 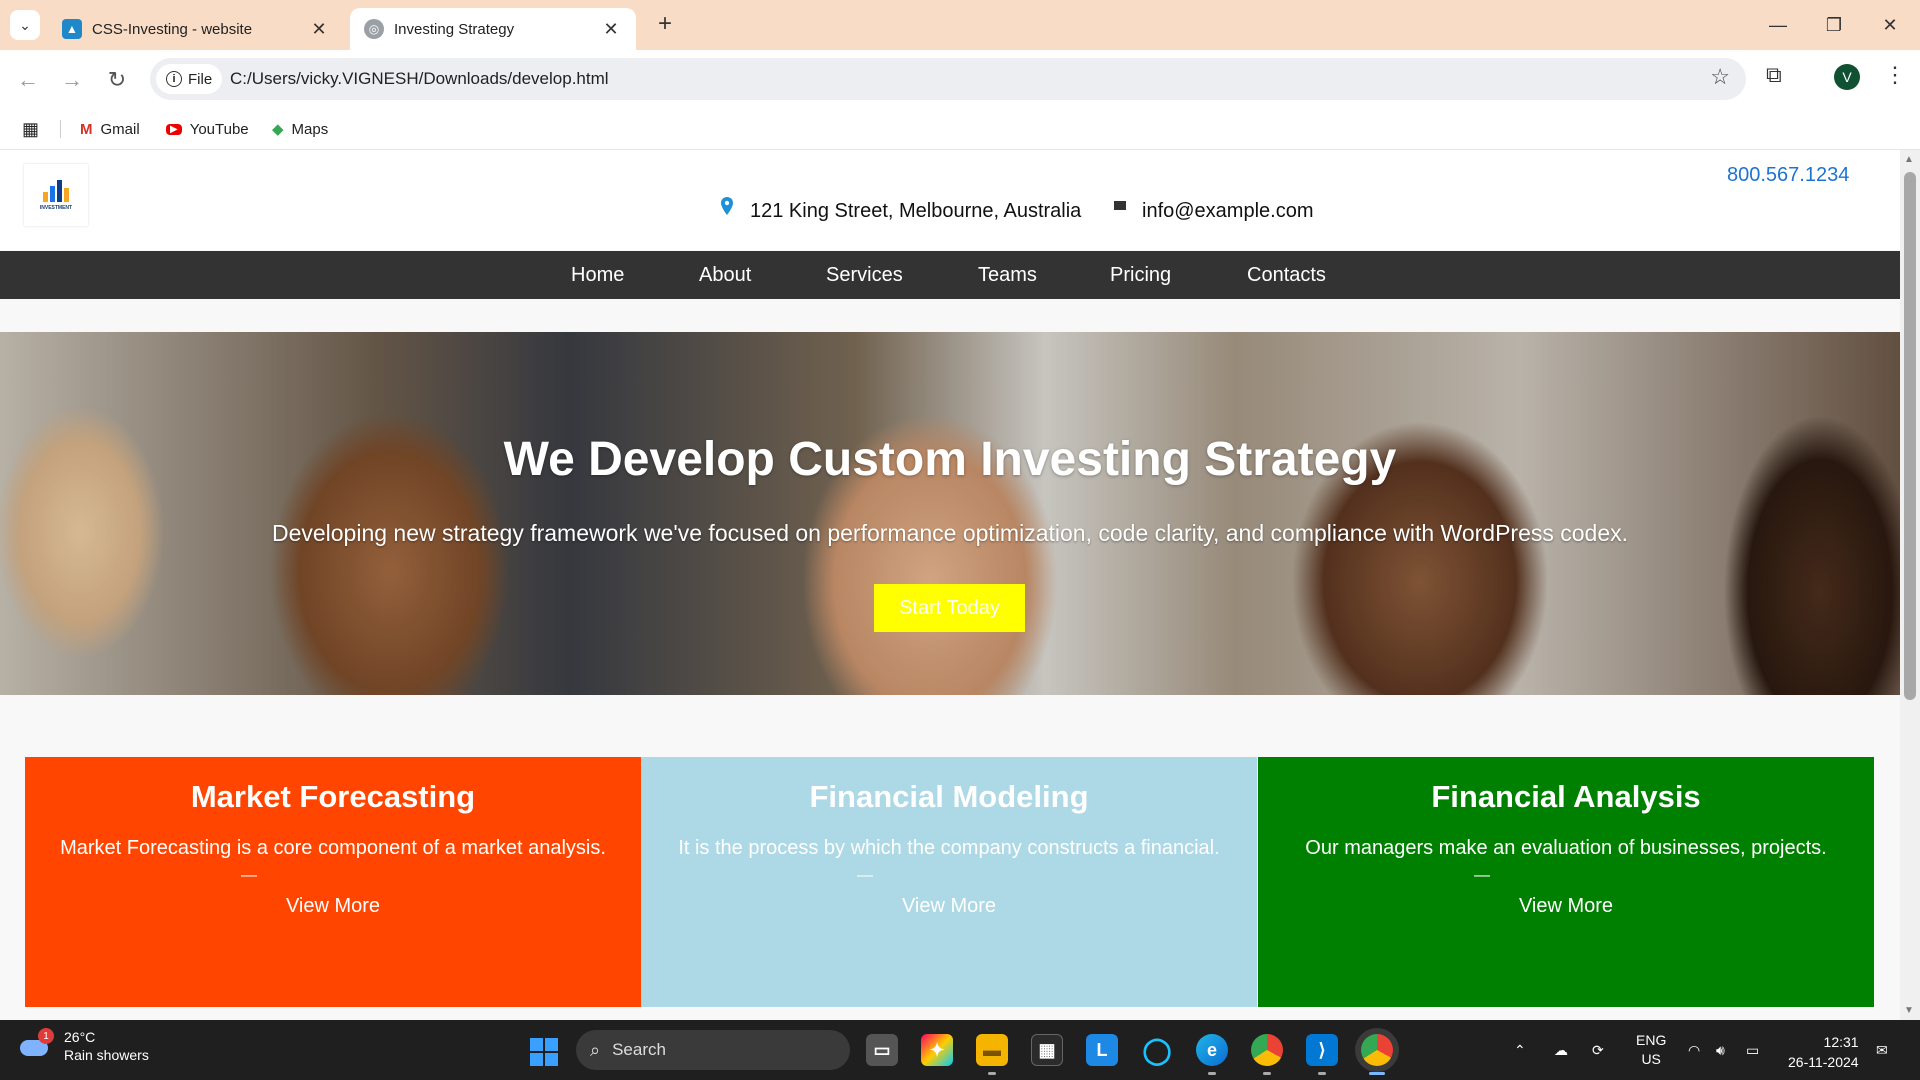 I want to click on forward-button: →, so click(x=72, y=80).